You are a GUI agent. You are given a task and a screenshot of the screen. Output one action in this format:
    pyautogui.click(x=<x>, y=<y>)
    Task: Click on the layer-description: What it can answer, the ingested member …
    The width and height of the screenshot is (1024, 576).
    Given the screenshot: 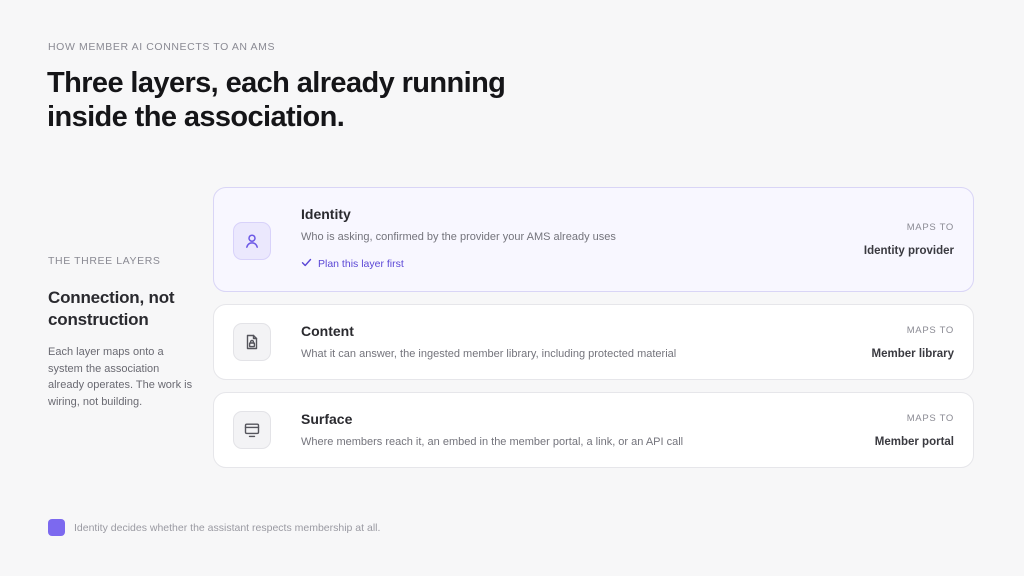 What is the action you would take?
    pyautogui.click(x=489, y=354)
    